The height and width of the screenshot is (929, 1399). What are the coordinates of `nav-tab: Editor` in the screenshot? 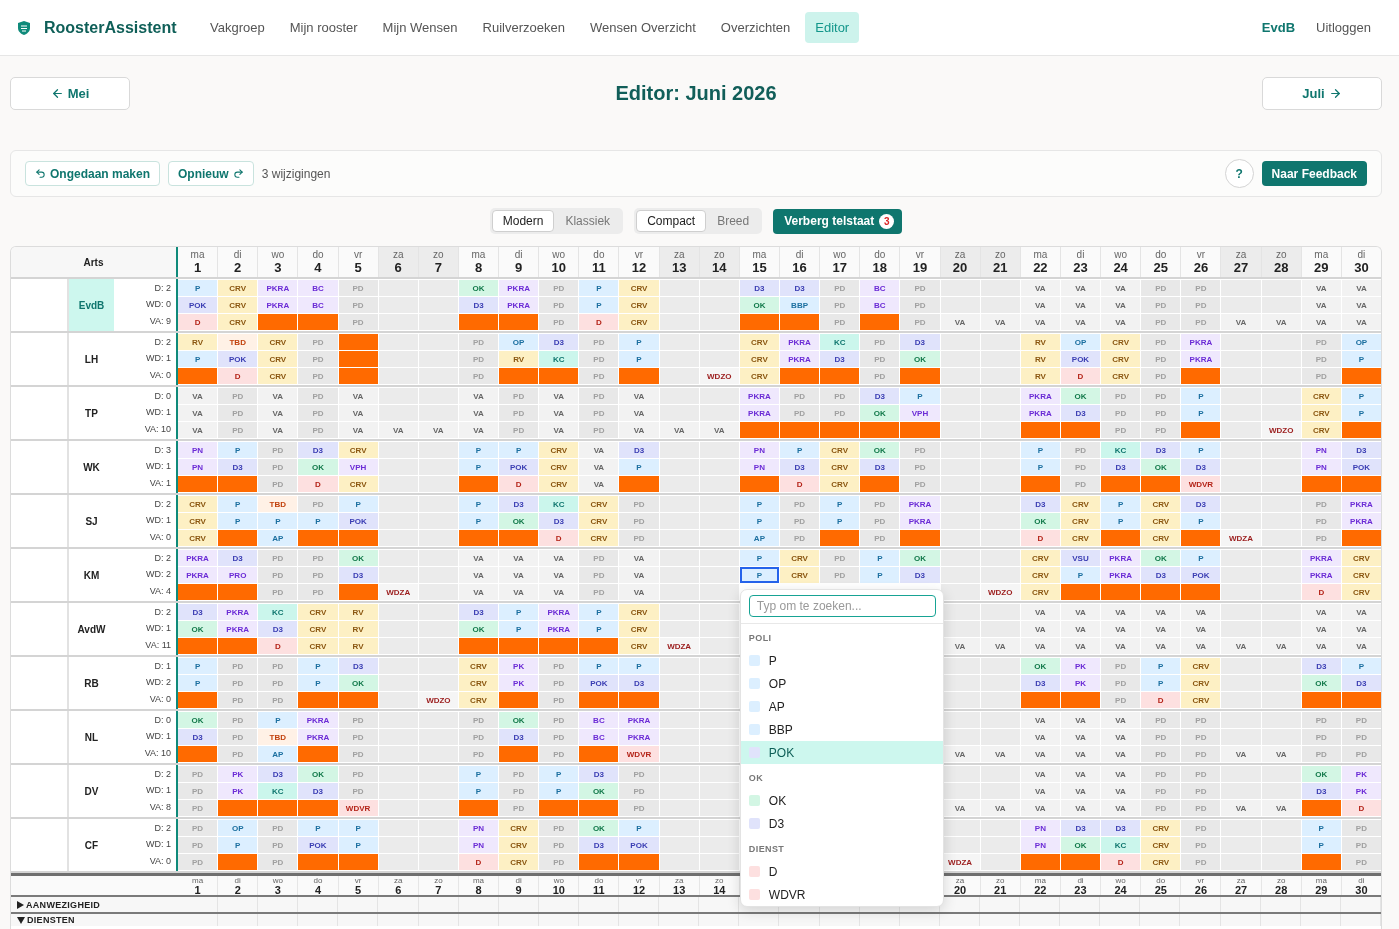 It's located at (832, 27).